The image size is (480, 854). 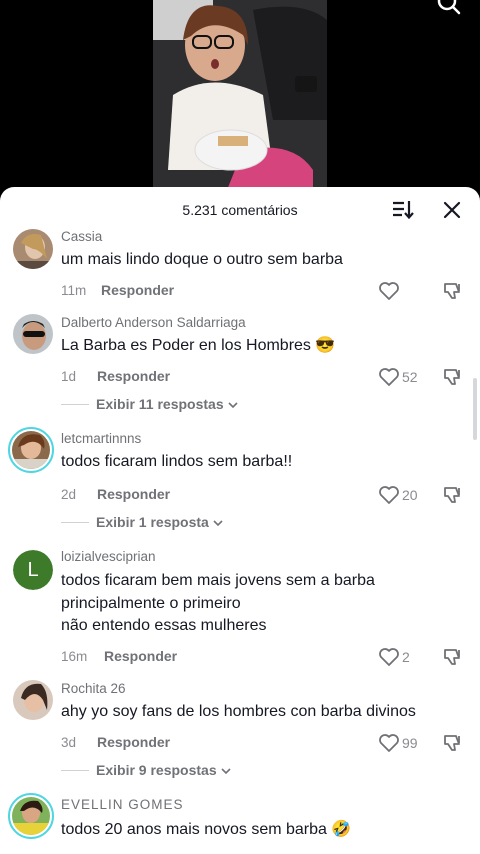 What do you see at coordinates (177, 461) in the screenshot?
I see `comment-text: todos ficaram lindos sem barba!!` at bounding box center [177, 461].